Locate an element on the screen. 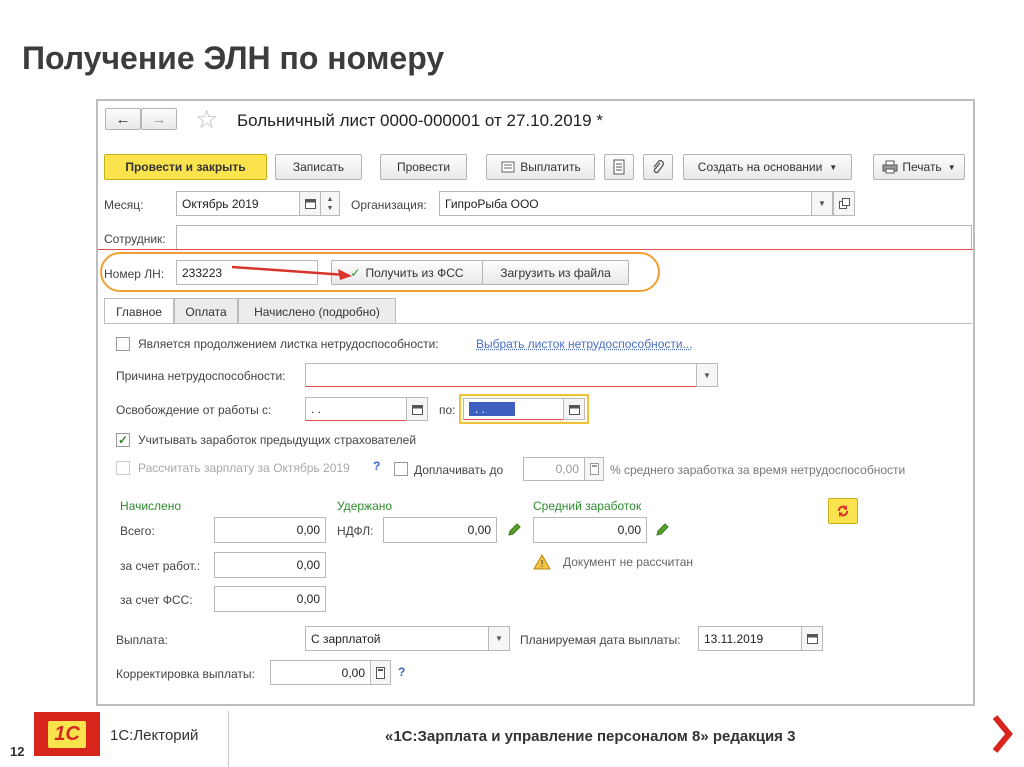 The width and height of the screenshot is (1024, 767). attach-button is located at coordinates (658, 167).